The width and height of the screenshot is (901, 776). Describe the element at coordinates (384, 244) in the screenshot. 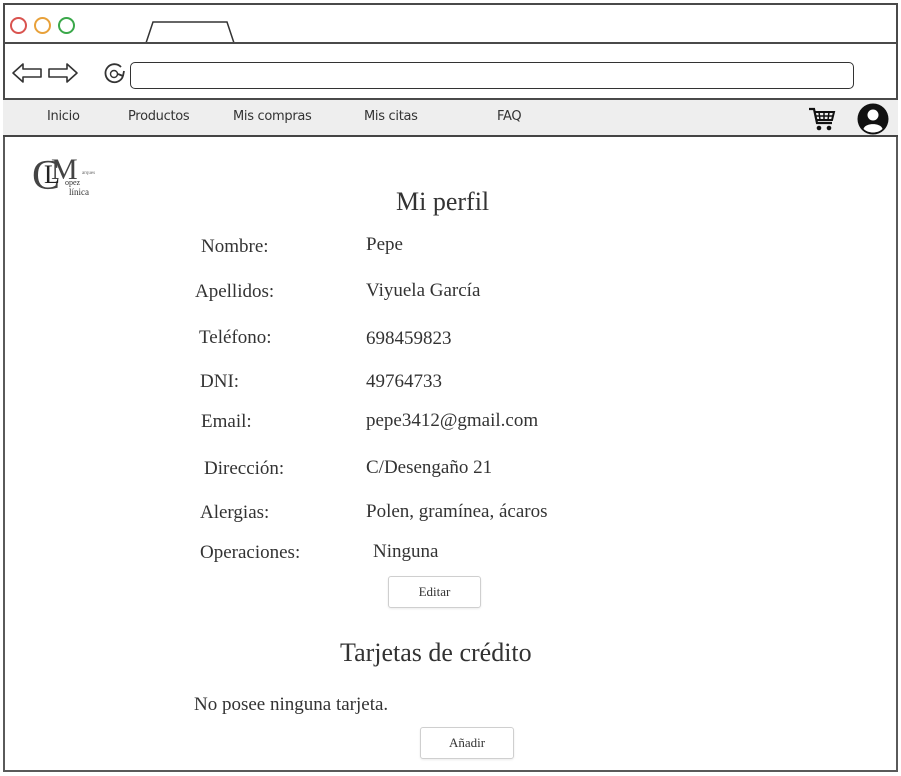

I see `field-value-nombre: Pepe` at that location.